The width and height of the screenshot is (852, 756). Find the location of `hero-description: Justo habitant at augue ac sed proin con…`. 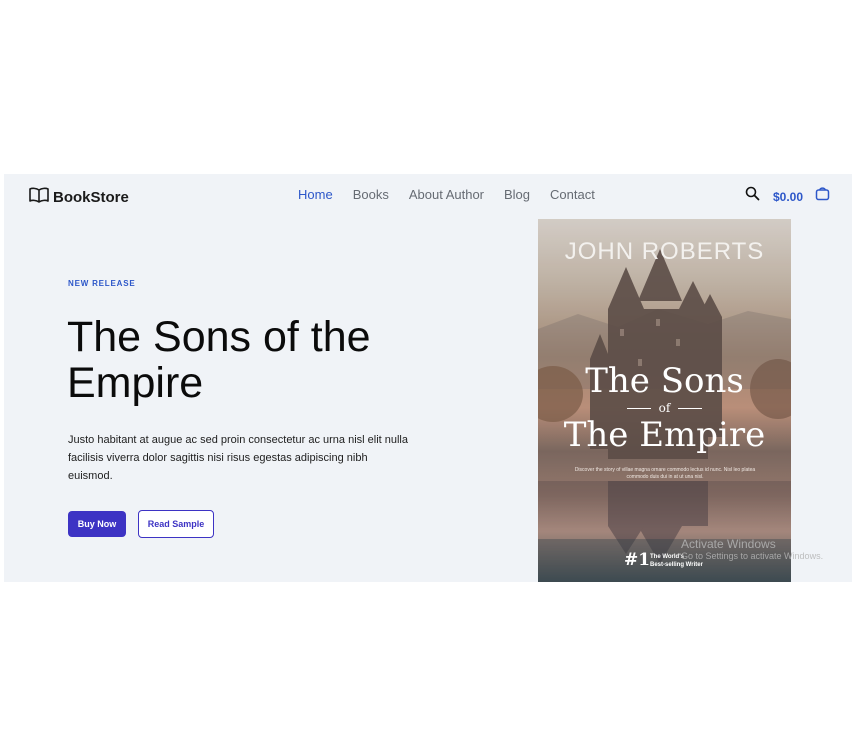

hero-description: Justo habitant at augue ac sed proin con… is located at coordinates (238, 458).